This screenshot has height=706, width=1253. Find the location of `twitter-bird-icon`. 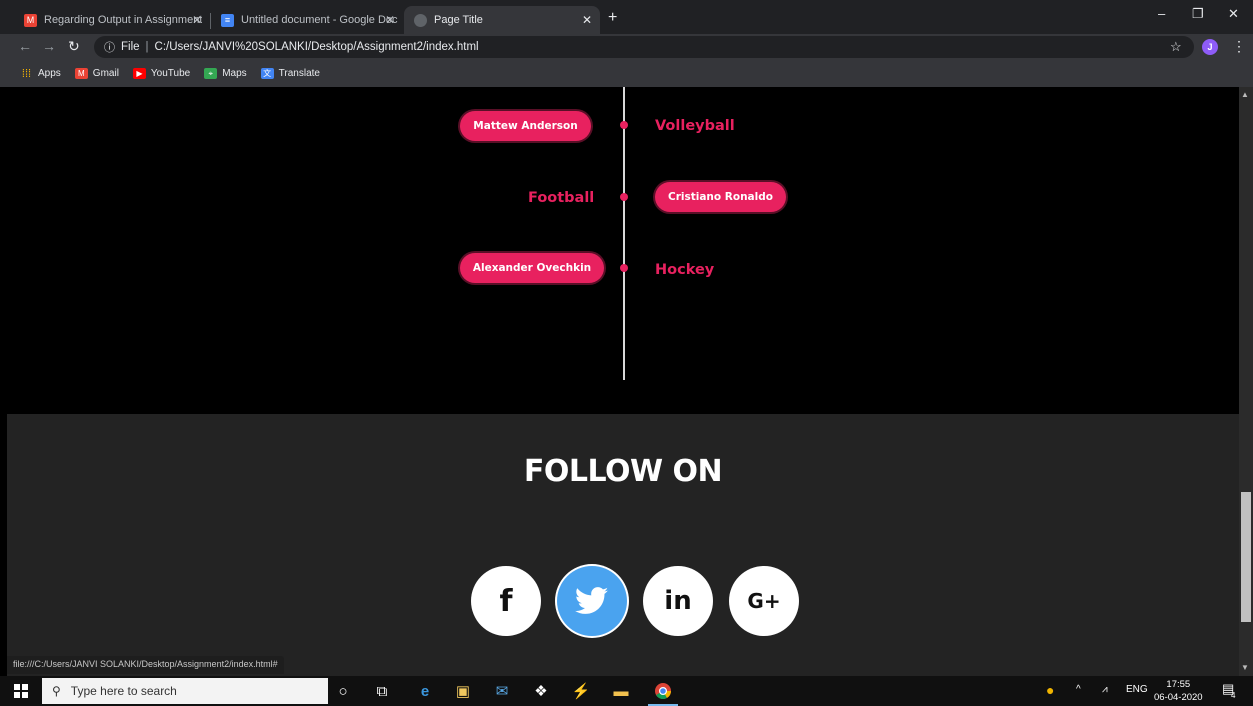

twitter-bird-icon is located at coordinates (592, 600).